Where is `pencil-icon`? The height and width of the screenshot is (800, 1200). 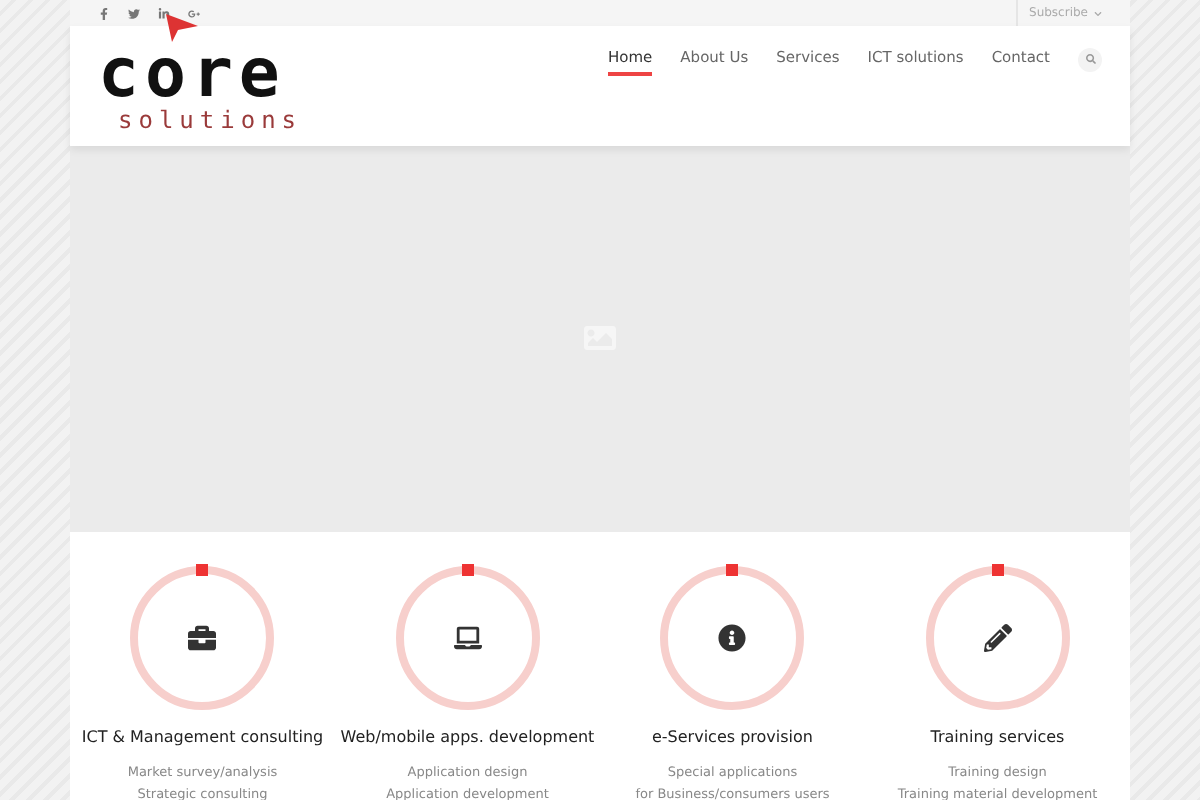
pencil-icon is located at coordinates (997, 638).